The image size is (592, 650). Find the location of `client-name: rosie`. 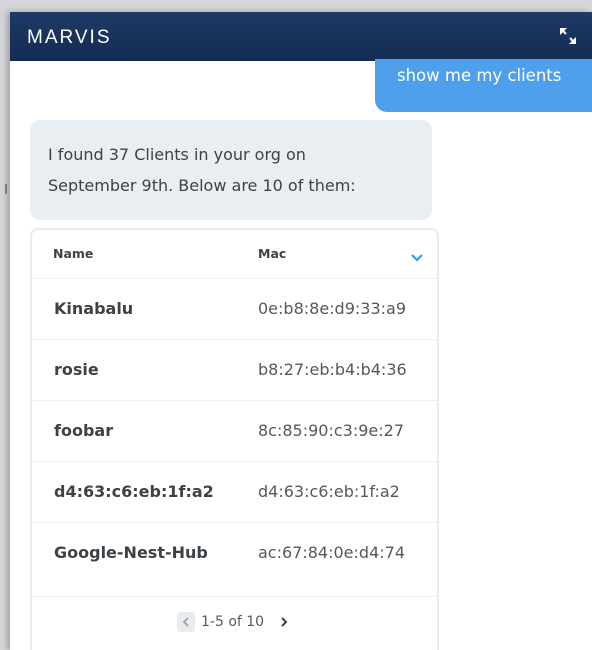

client-name: rosie is located at coordinates (76, 369).